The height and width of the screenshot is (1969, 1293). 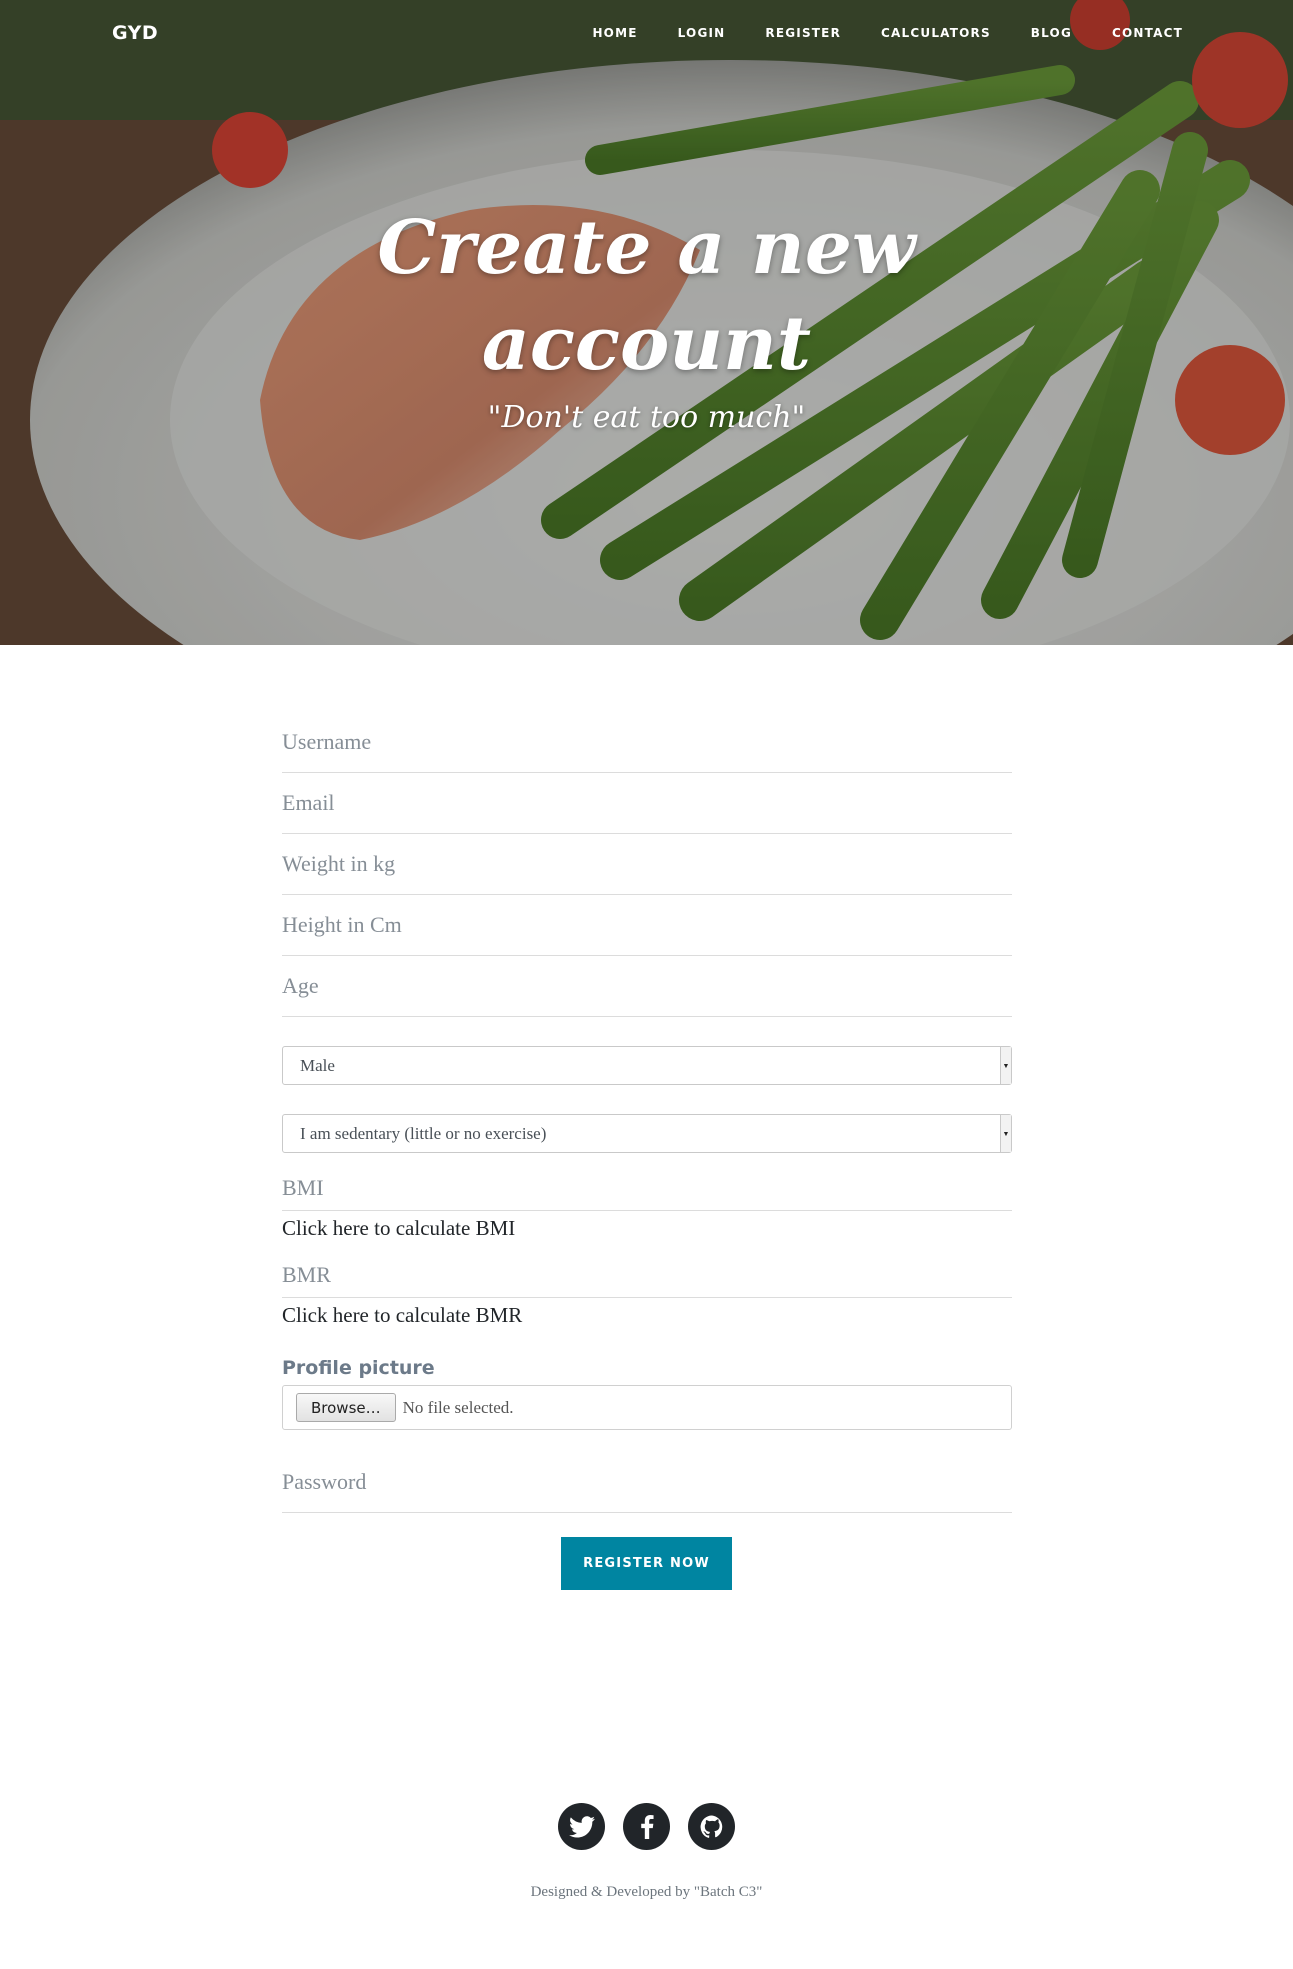 I want to click on height-field-wrapper, so click(x=647, y=925).